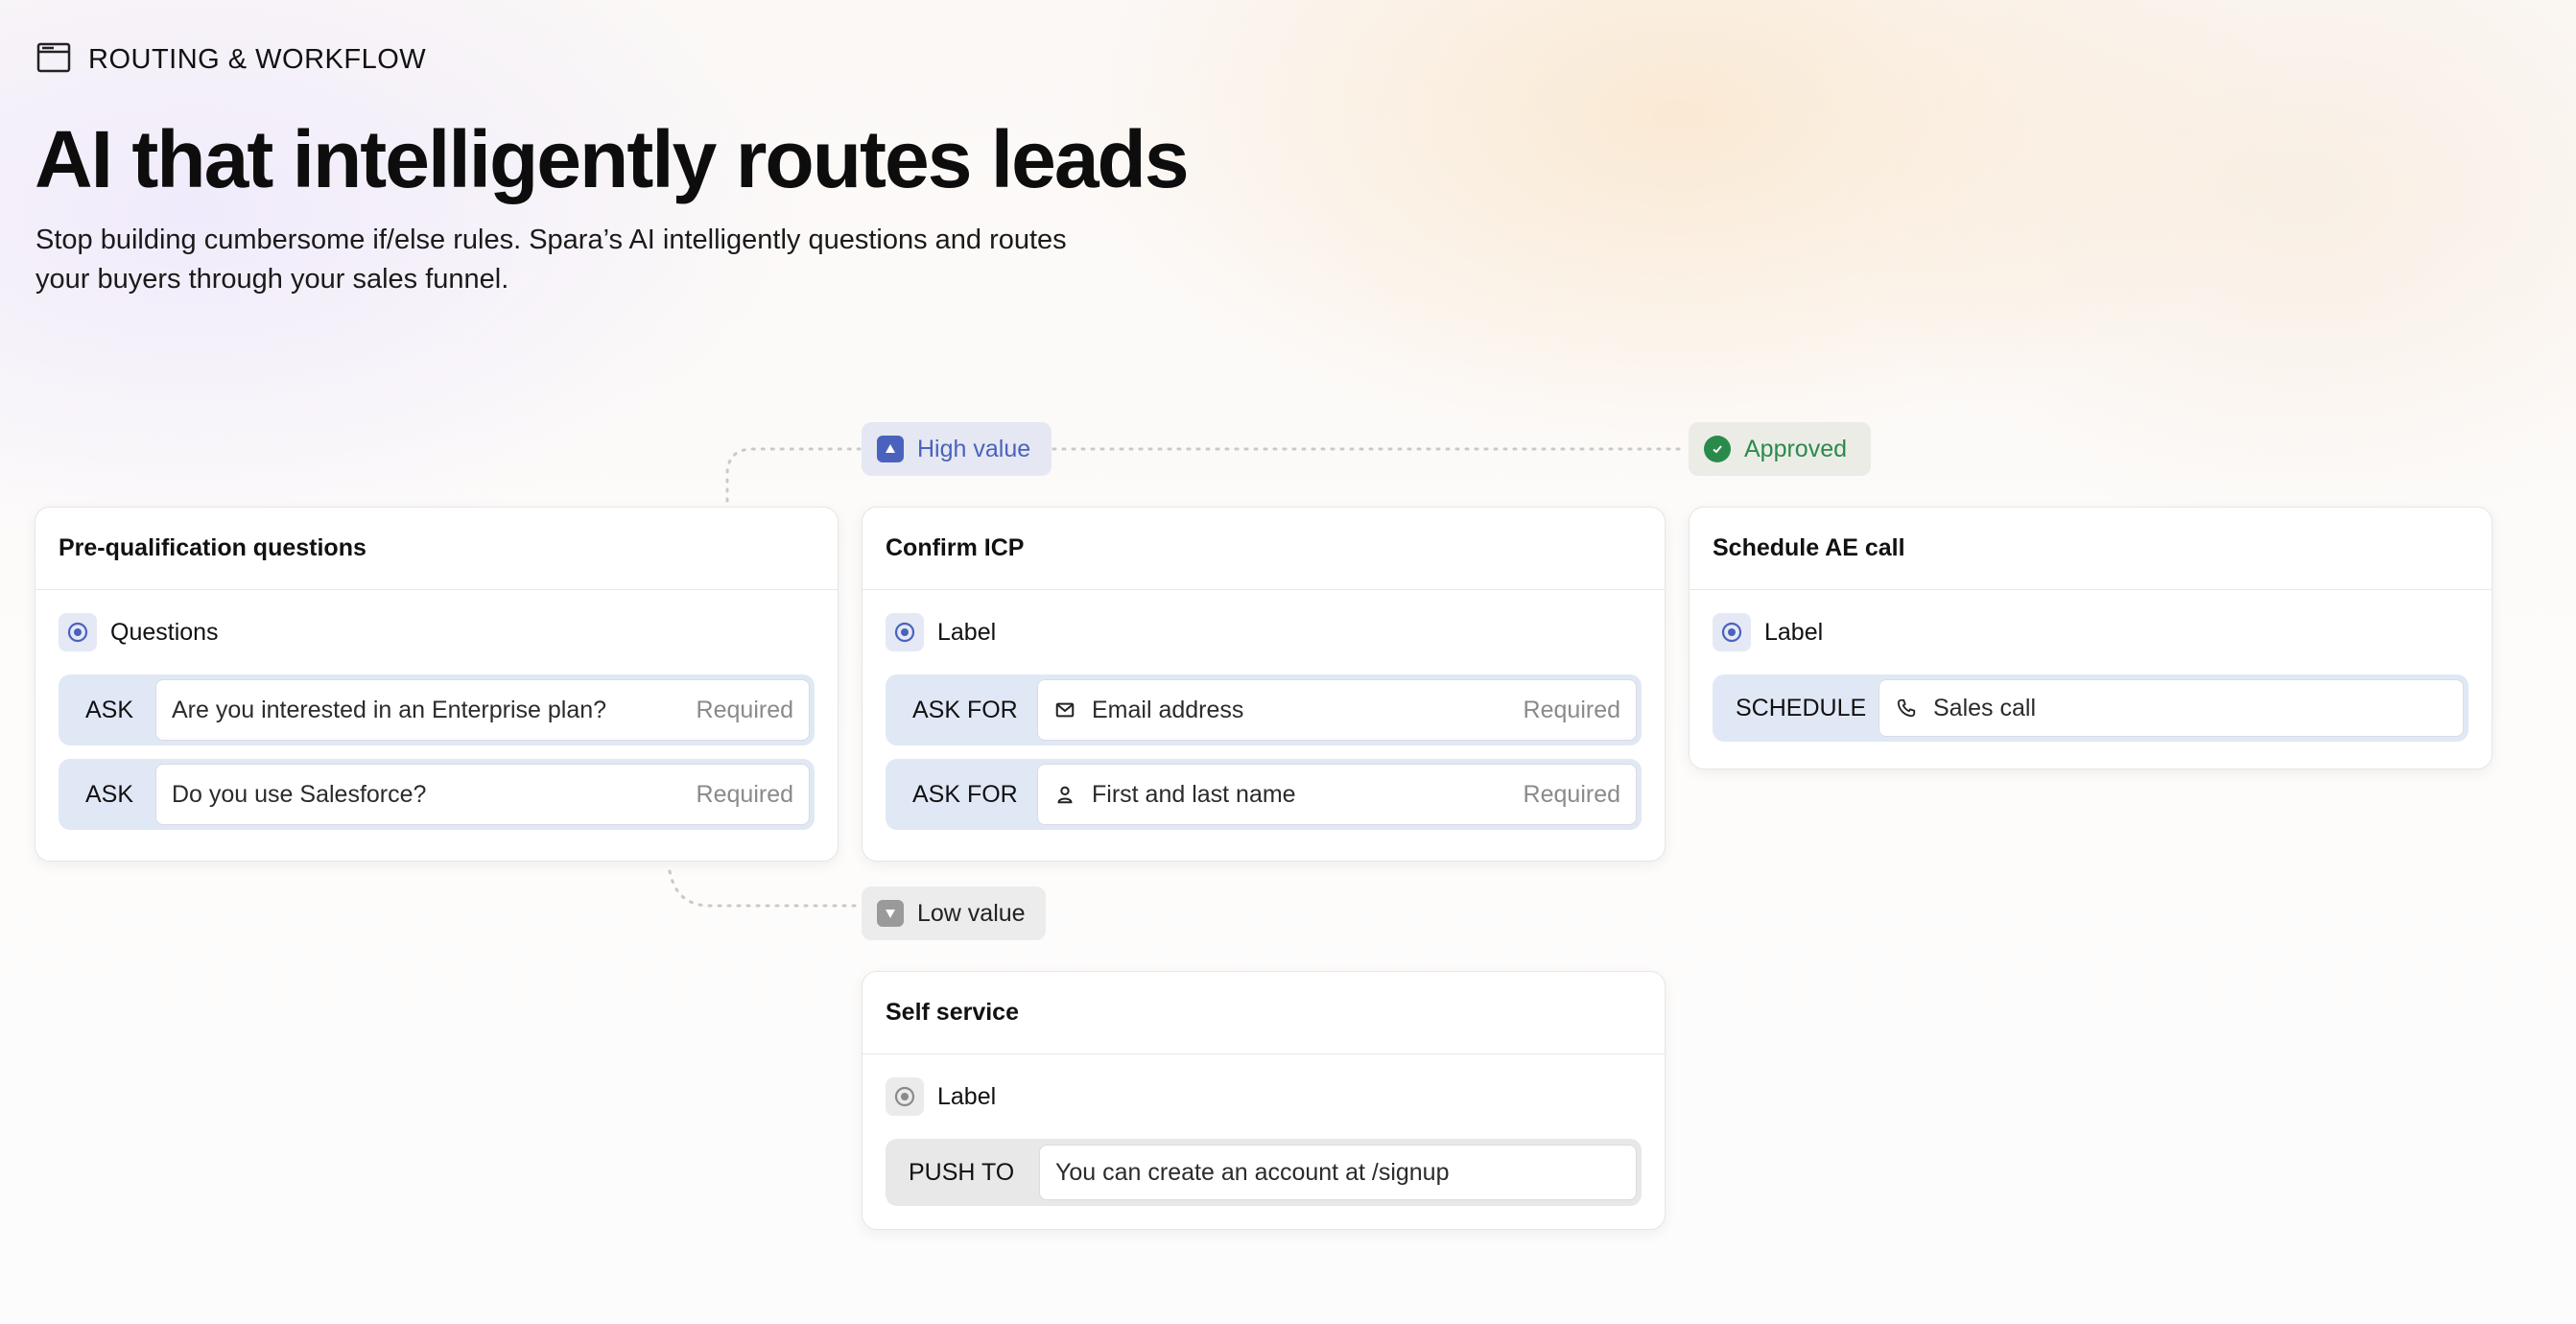 The height and width of the screenshot is (1324, 2576). What do you see at coordinates (164, 632) in the screenshot?
I see `section-label: Questions` at bounding box center [164, 632].